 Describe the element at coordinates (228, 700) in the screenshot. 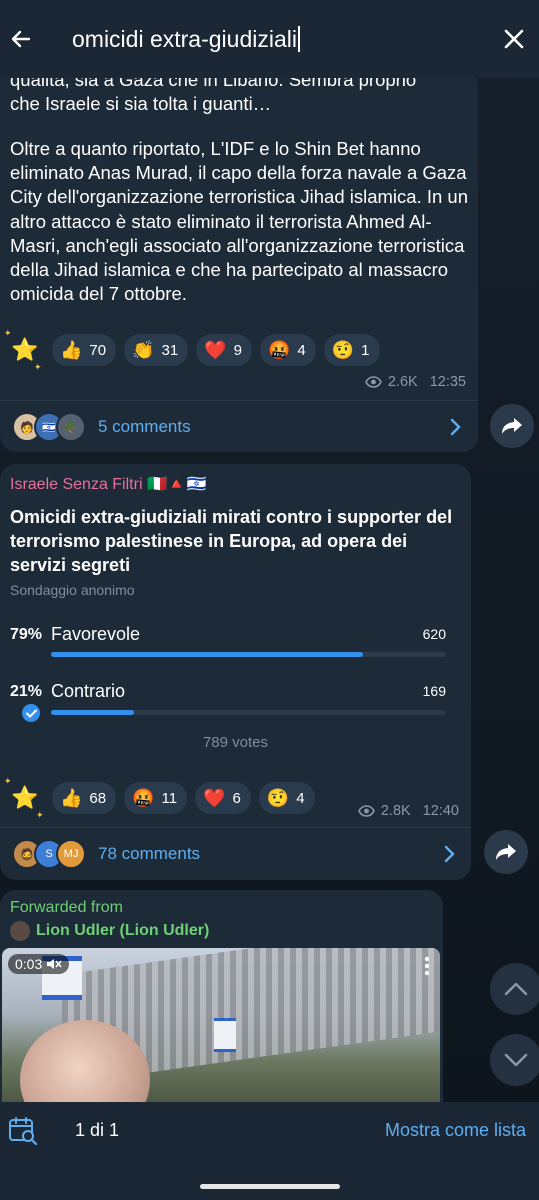

I see `poll-option-contrario: 21% Contrario 169` at that location.